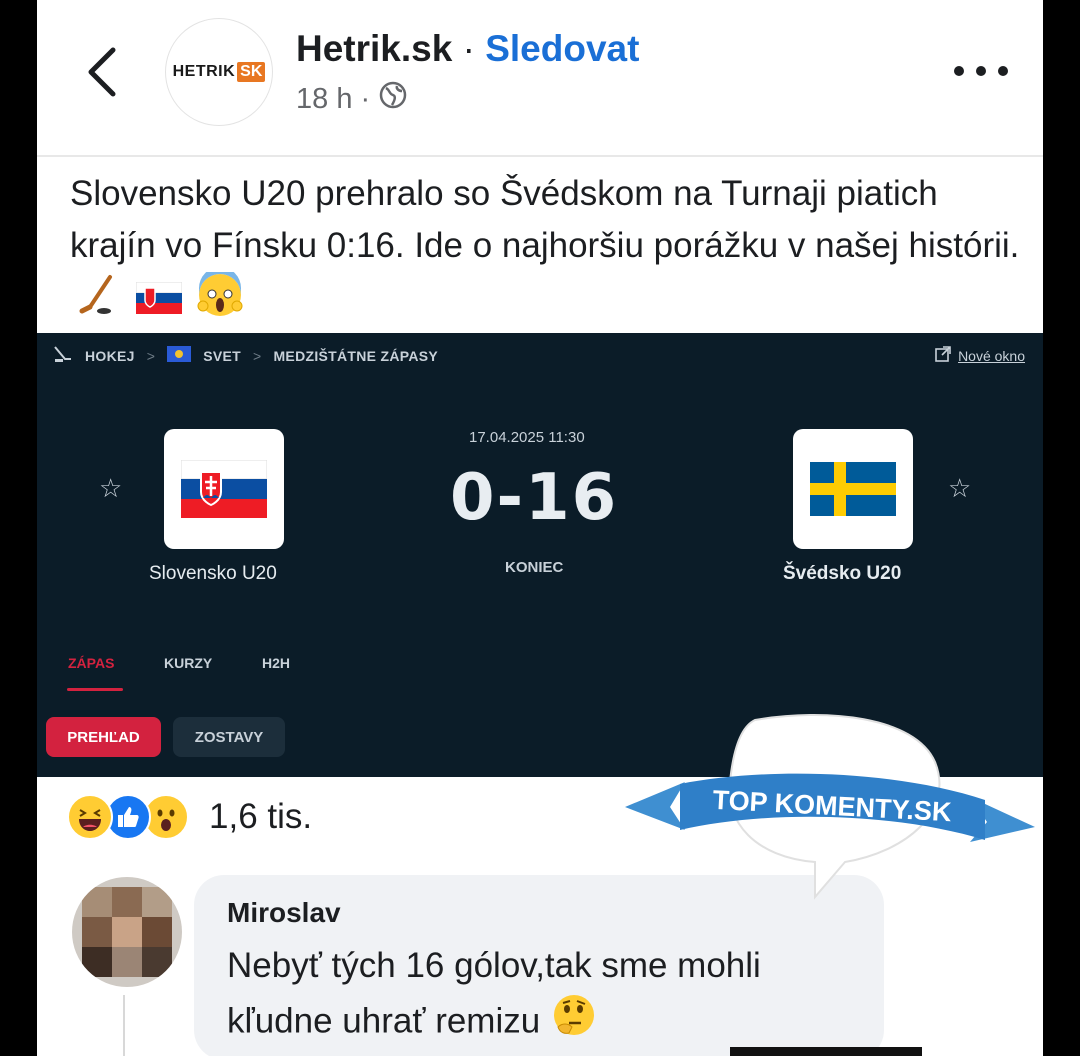 The image size is (1080, 1056). Describe the element at coordinates (127, 932) in the screenshot. I see `commenter-avatar` at that location.